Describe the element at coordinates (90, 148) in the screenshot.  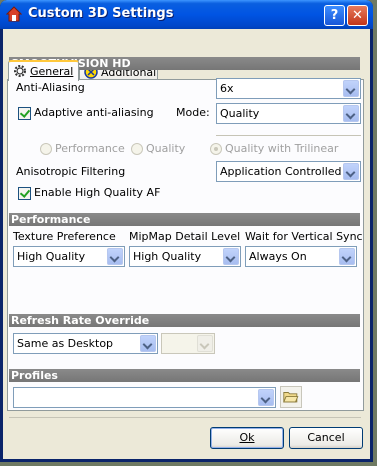
I see `radio-performance-label: Performance` at that location.